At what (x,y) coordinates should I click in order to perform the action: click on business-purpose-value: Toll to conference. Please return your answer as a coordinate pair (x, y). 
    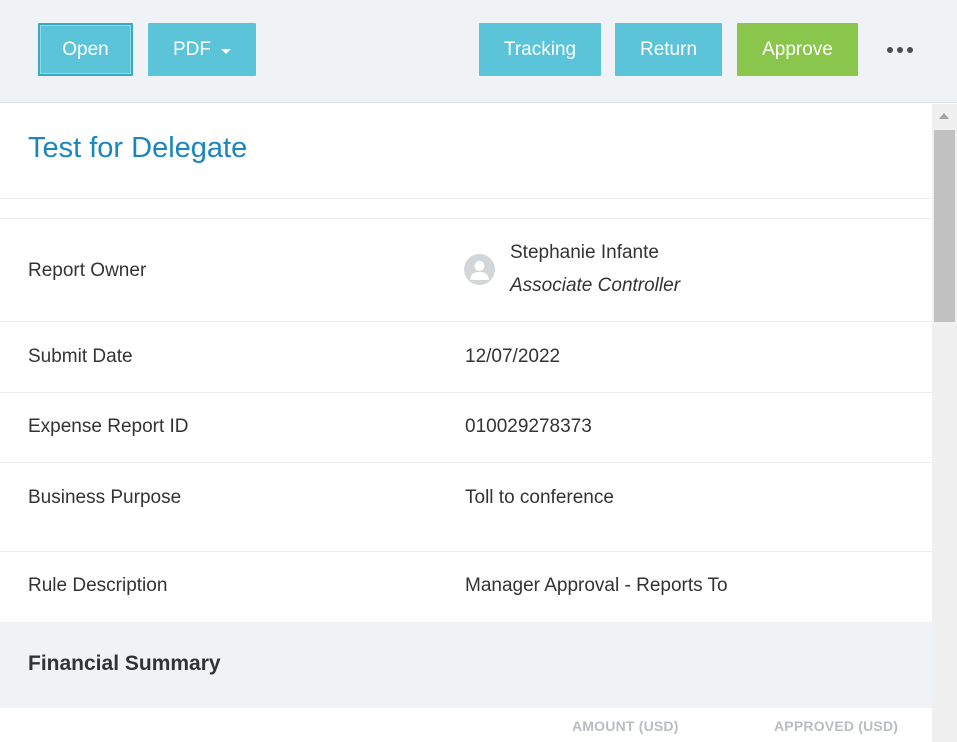
    Looking at the image, I should click on (539, 497).